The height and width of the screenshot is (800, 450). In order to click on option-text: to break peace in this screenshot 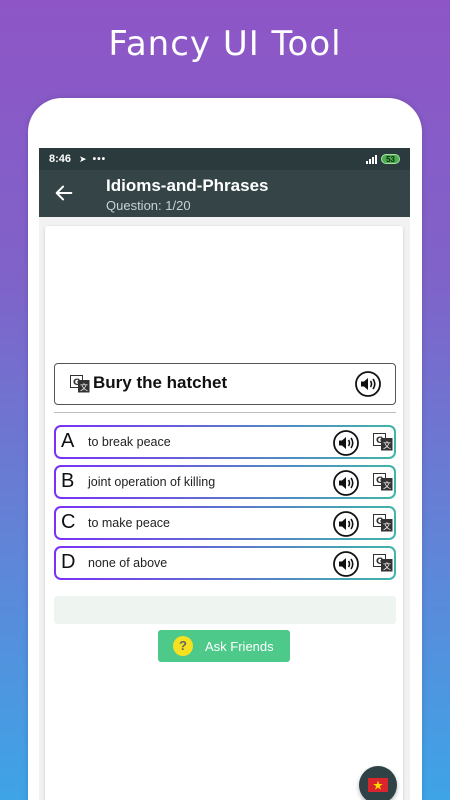, I will do `click(129, 442)`.